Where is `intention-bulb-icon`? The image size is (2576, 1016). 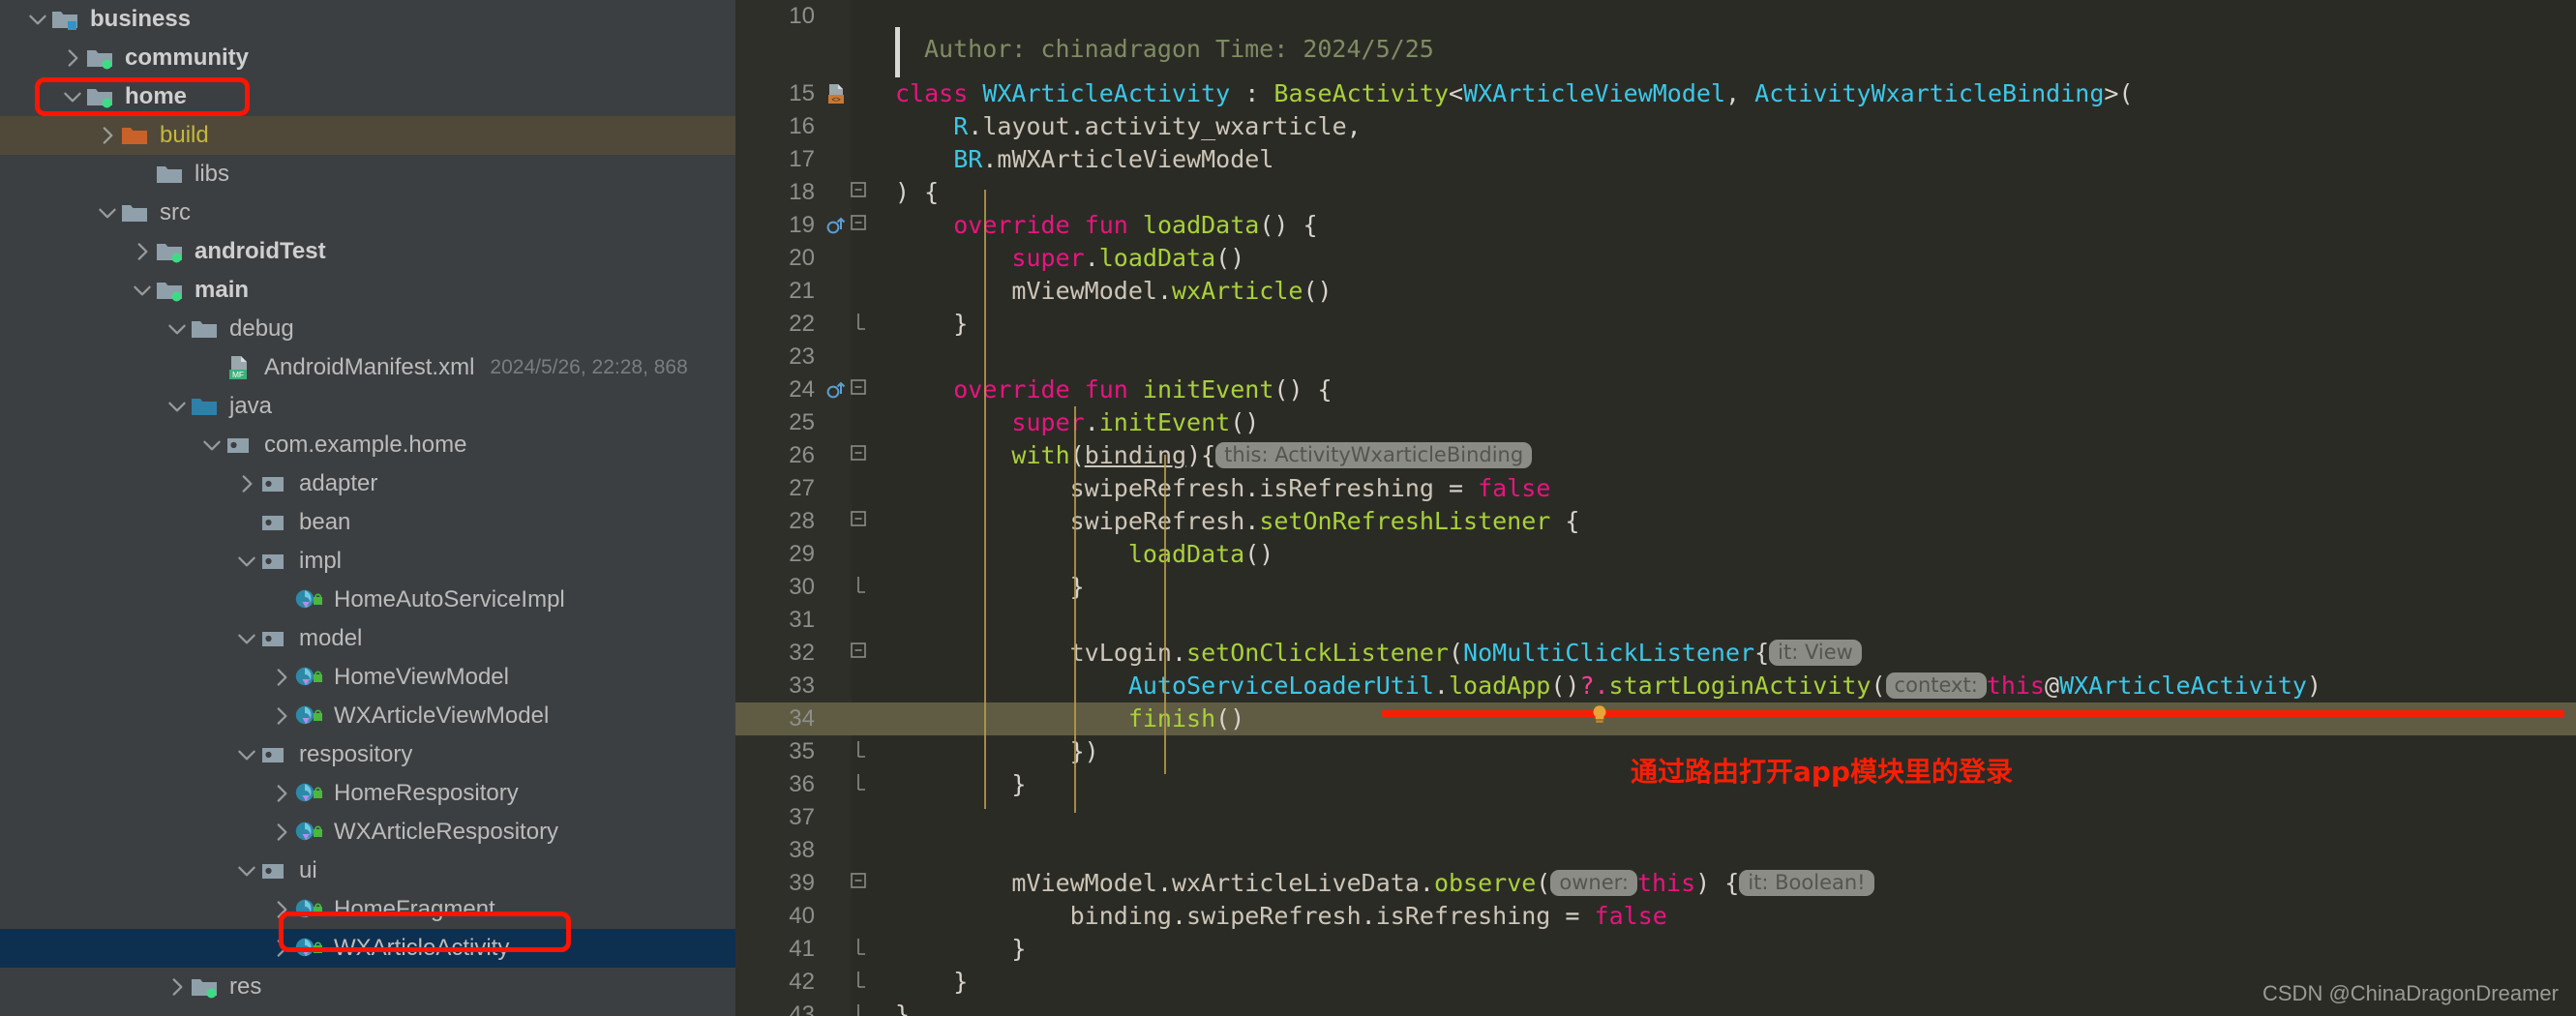
intention-bulb-icon is located at coordinates (1599, 715).